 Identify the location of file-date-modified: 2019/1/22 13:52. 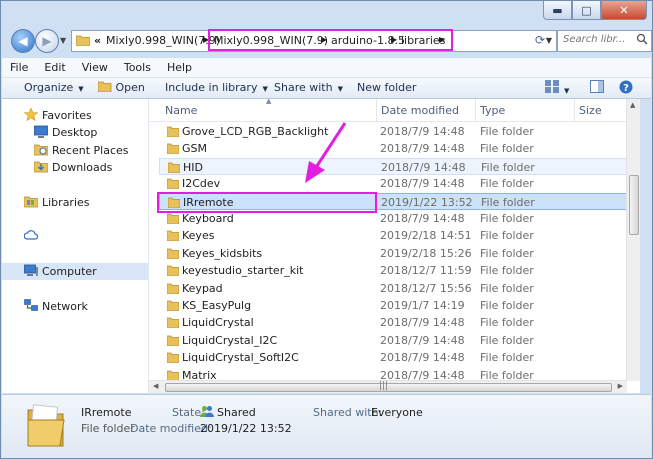
(427, 202).